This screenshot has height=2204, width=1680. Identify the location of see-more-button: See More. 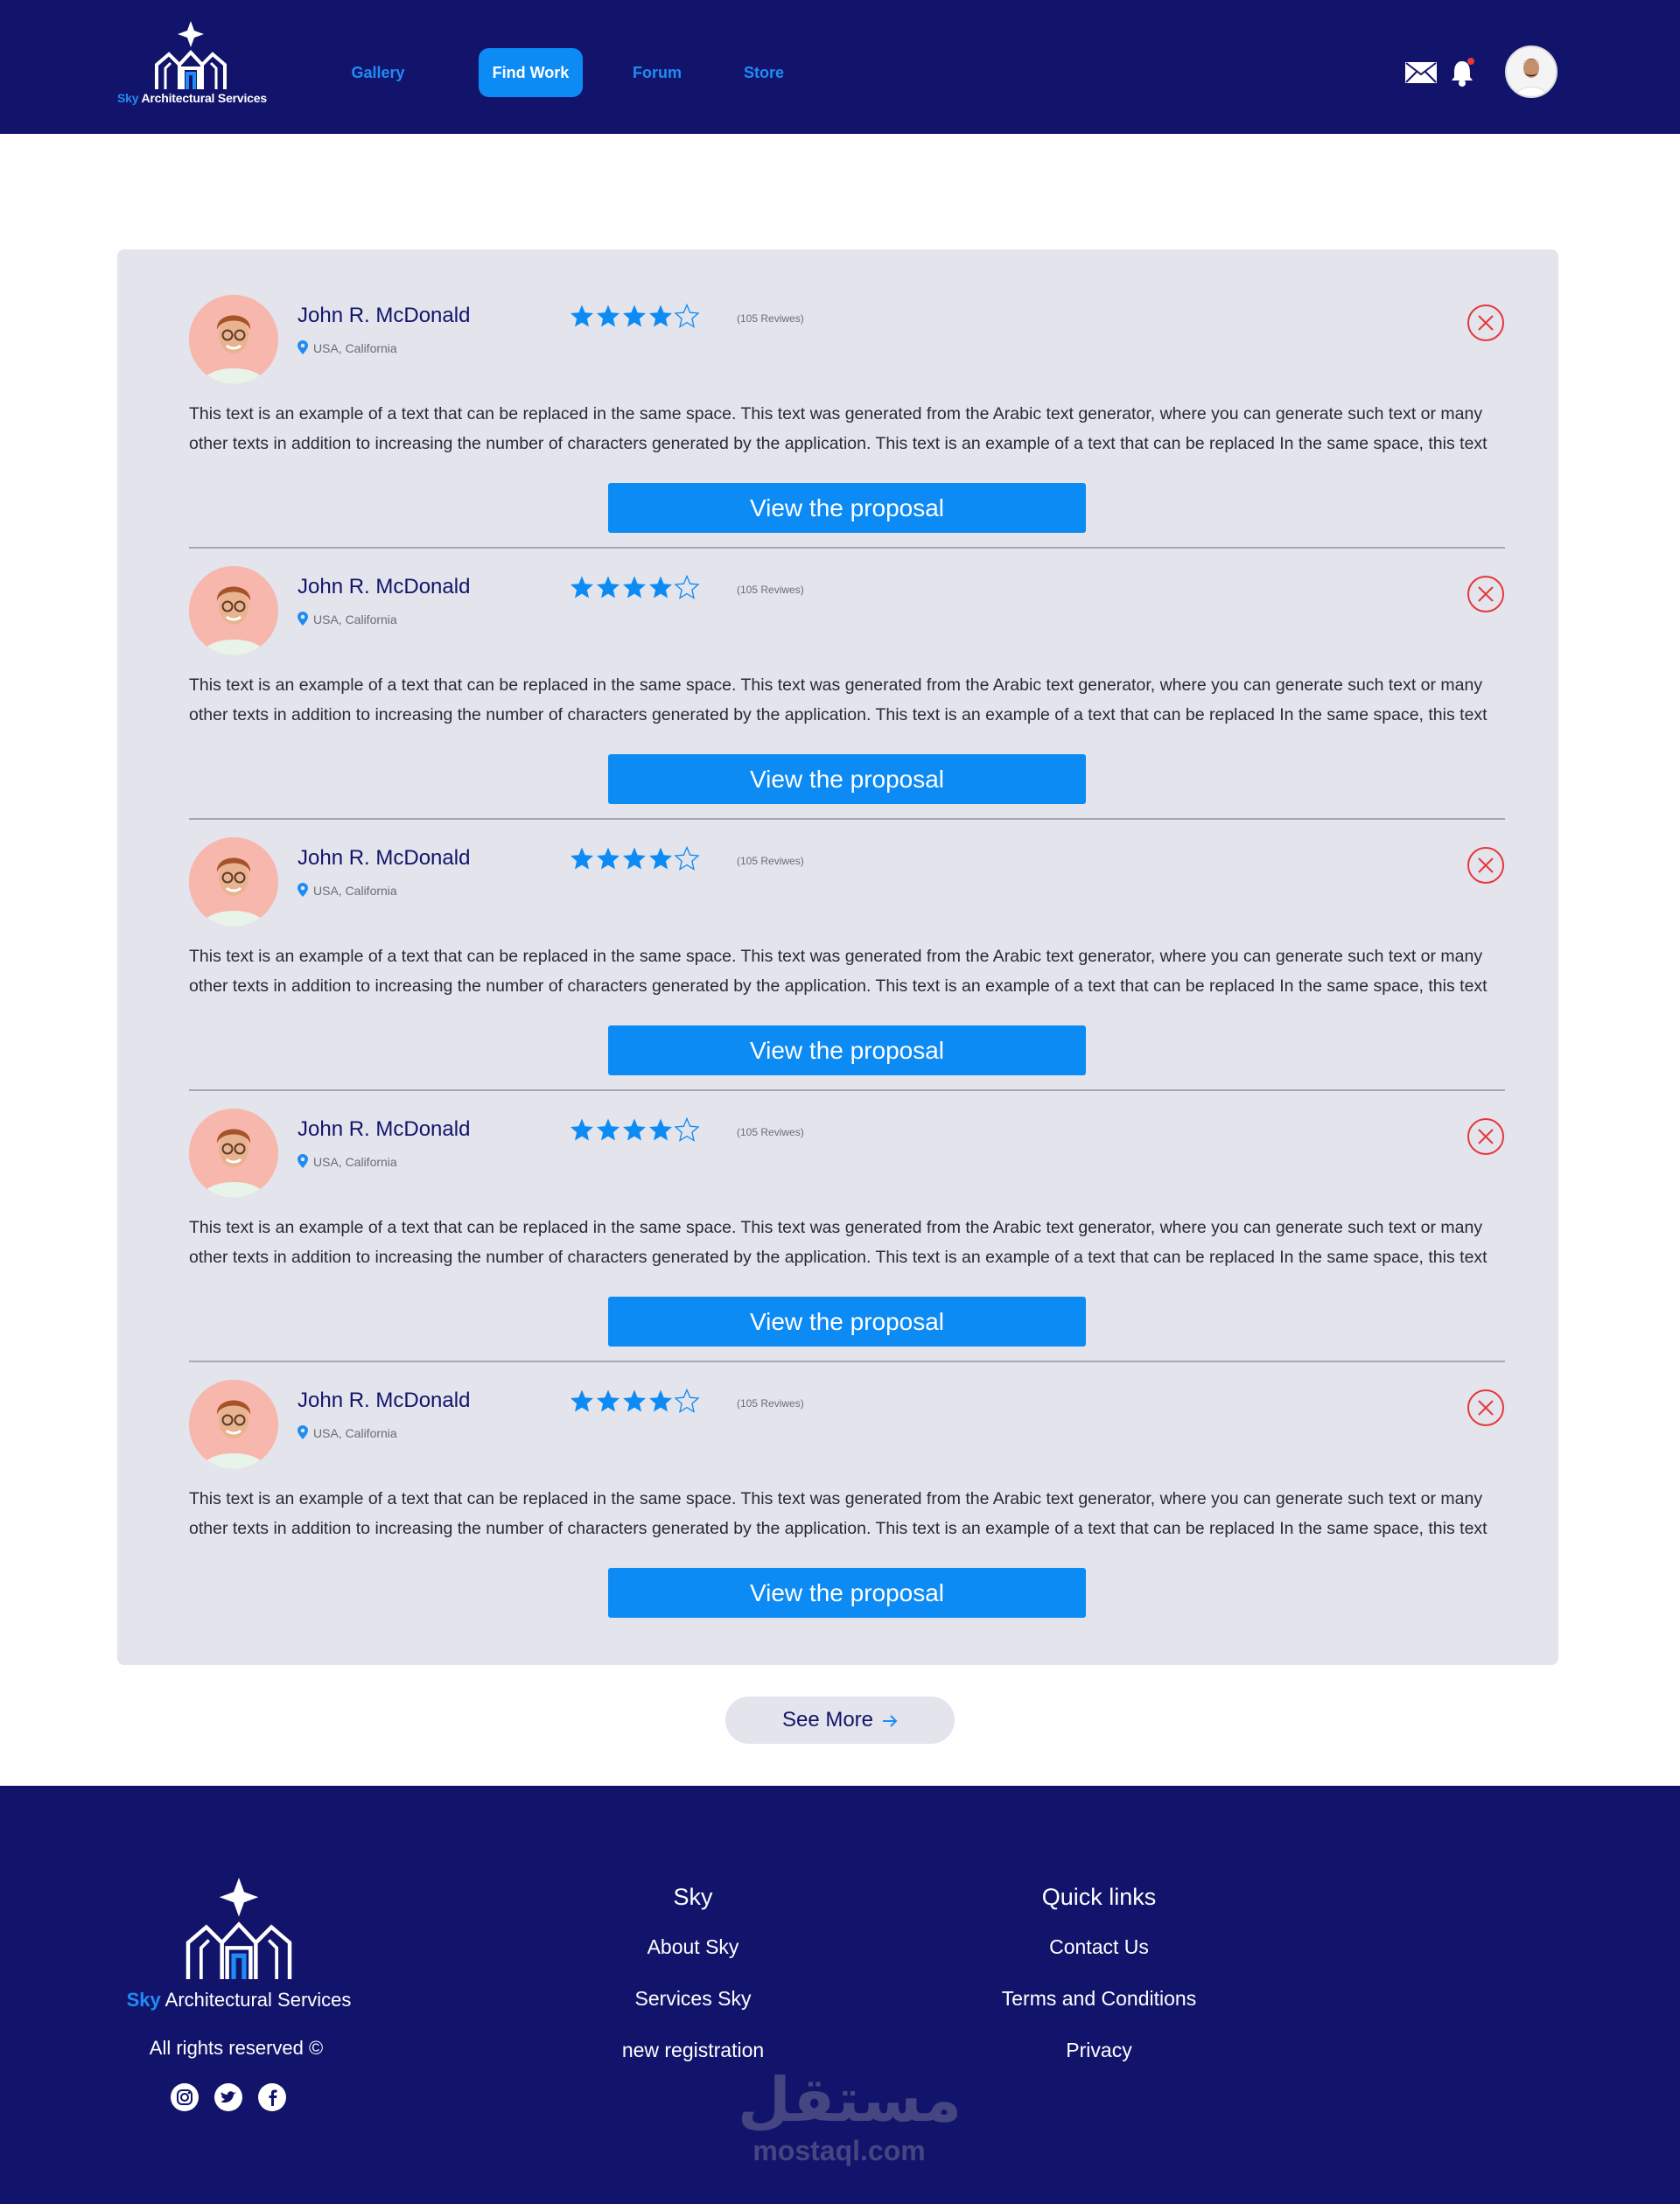
(840, 1720).